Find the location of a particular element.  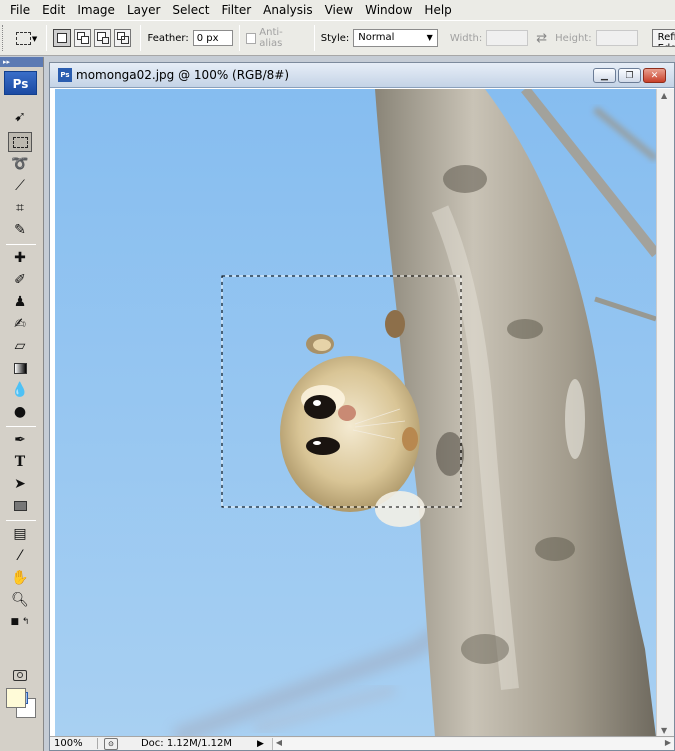

new-selection-button is located at coordinates (62, 38).